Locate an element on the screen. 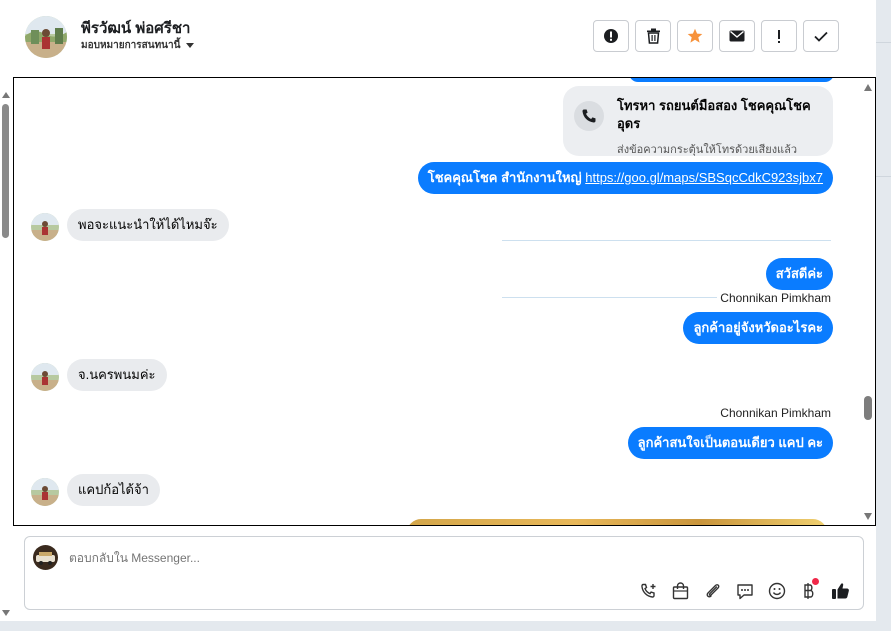 This screenshot has width=891, height=631. alert-circle-icon is located at coordinates (611, 36).